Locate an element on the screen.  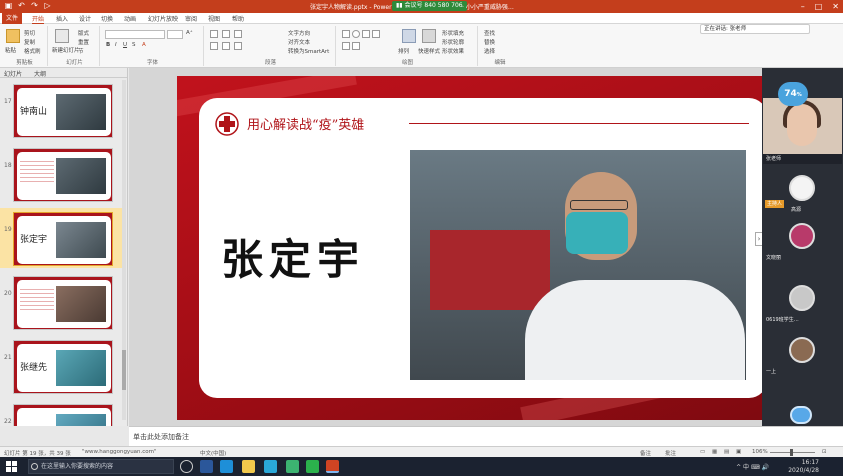
italic-icon: I is located at coordinates (116, 45).